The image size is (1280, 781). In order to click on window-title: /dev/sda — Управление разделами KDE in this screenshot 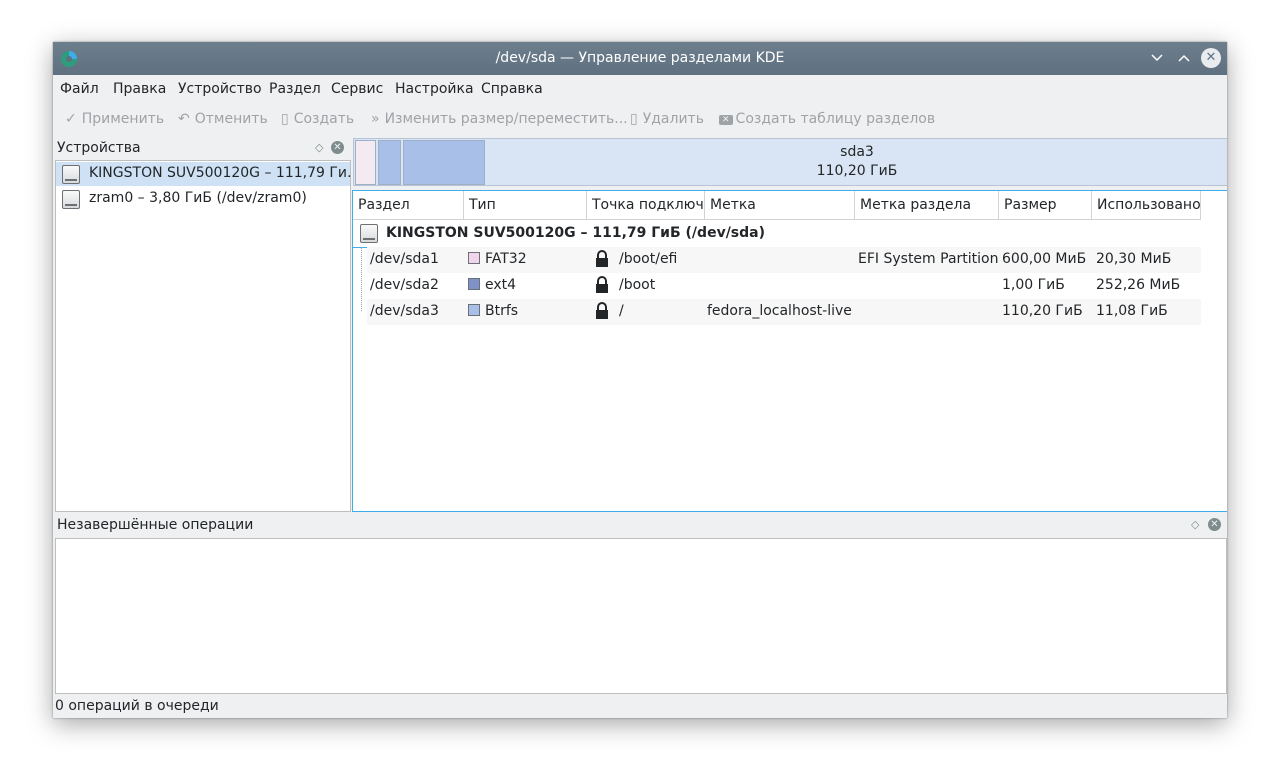, I will do `click(640, 58)`.